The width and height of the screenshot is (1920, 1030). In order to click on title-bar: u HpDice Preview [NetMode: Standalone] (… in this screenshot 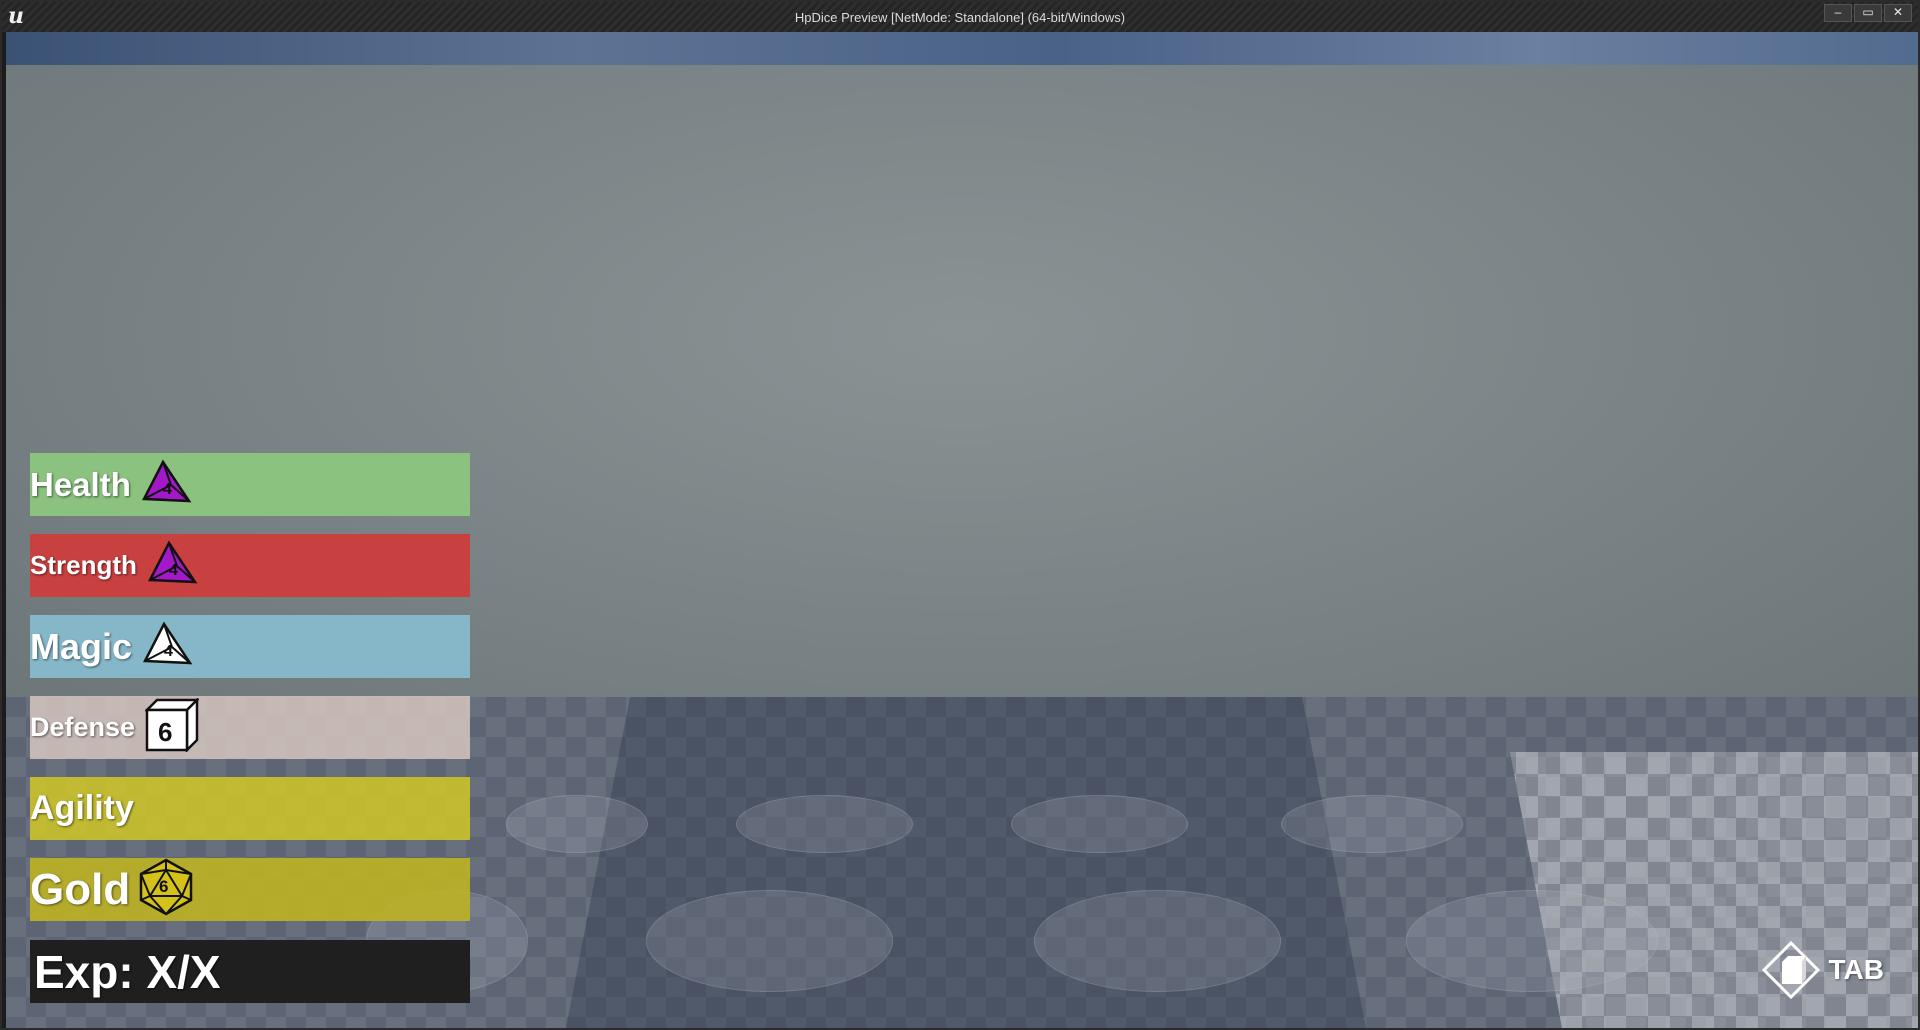, I will do `click(960, 17)`.